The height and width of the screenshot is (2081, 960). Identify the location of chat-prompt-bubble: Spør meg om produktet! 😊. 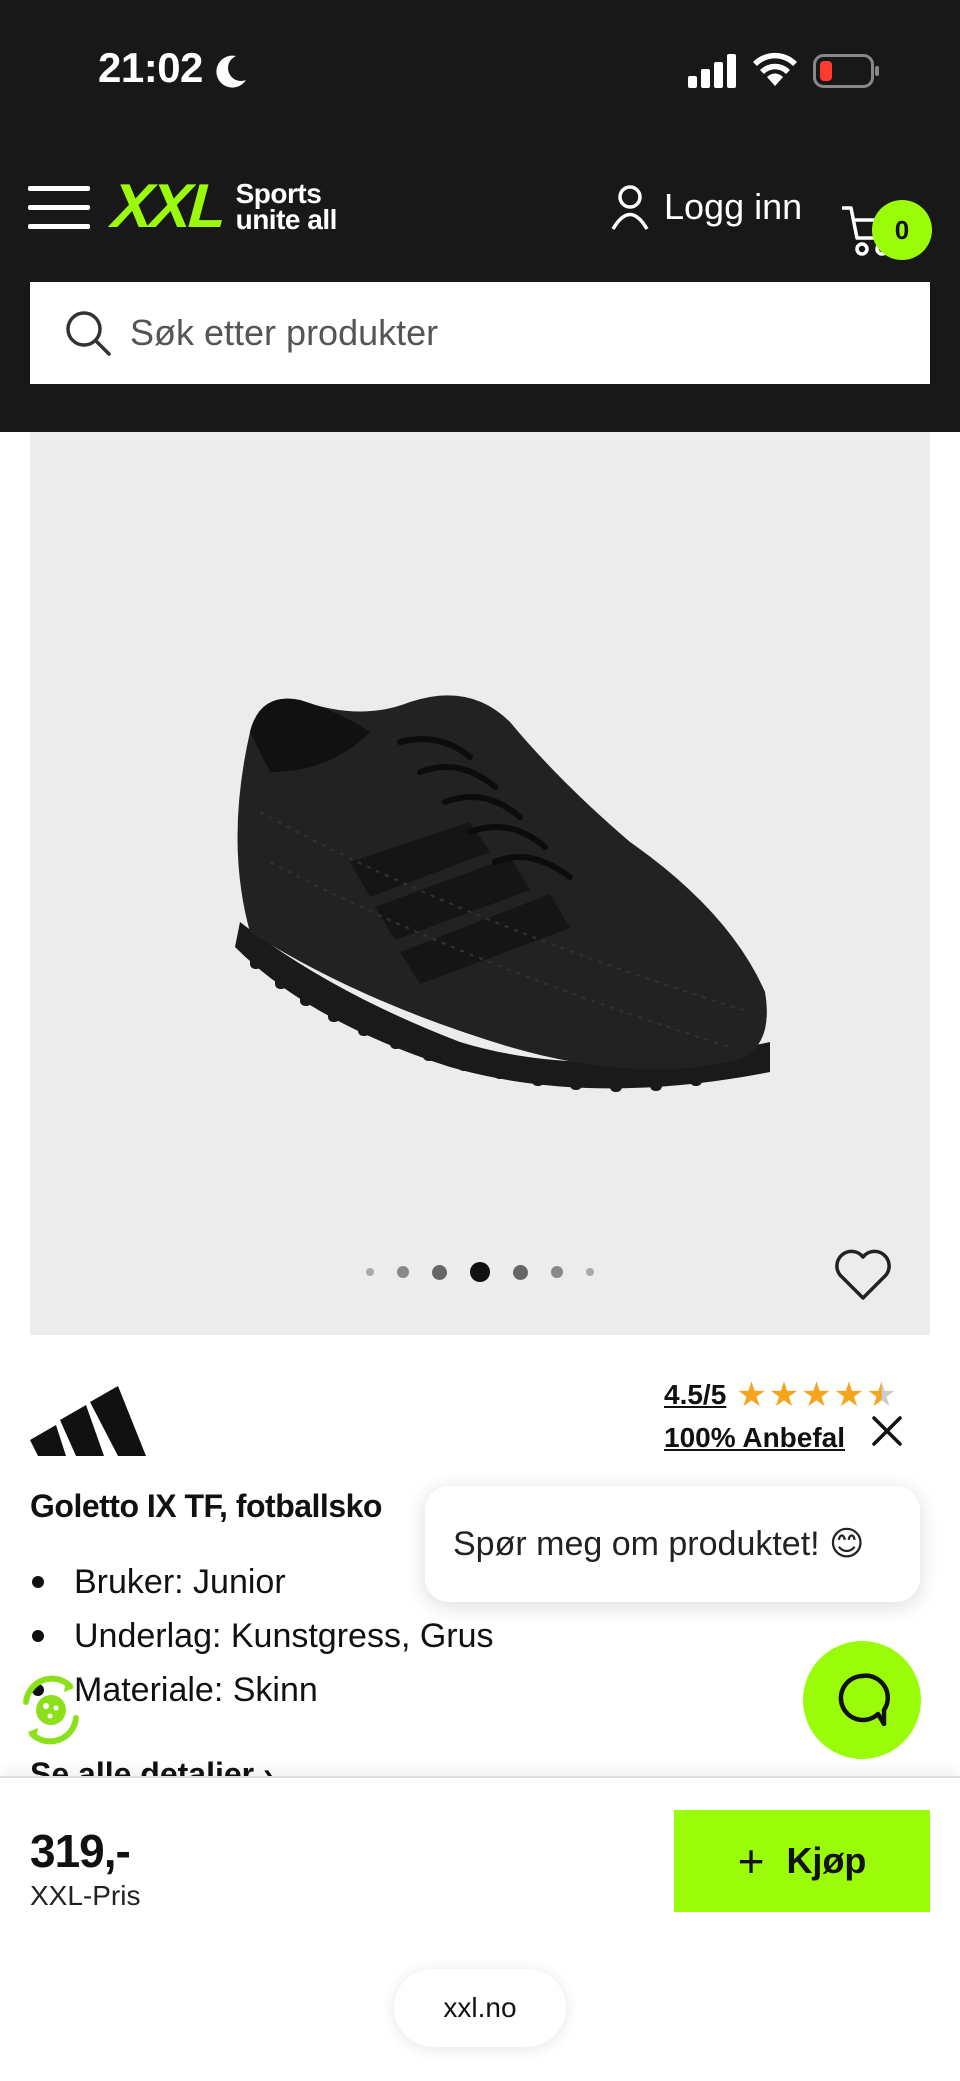
(672, 1544).